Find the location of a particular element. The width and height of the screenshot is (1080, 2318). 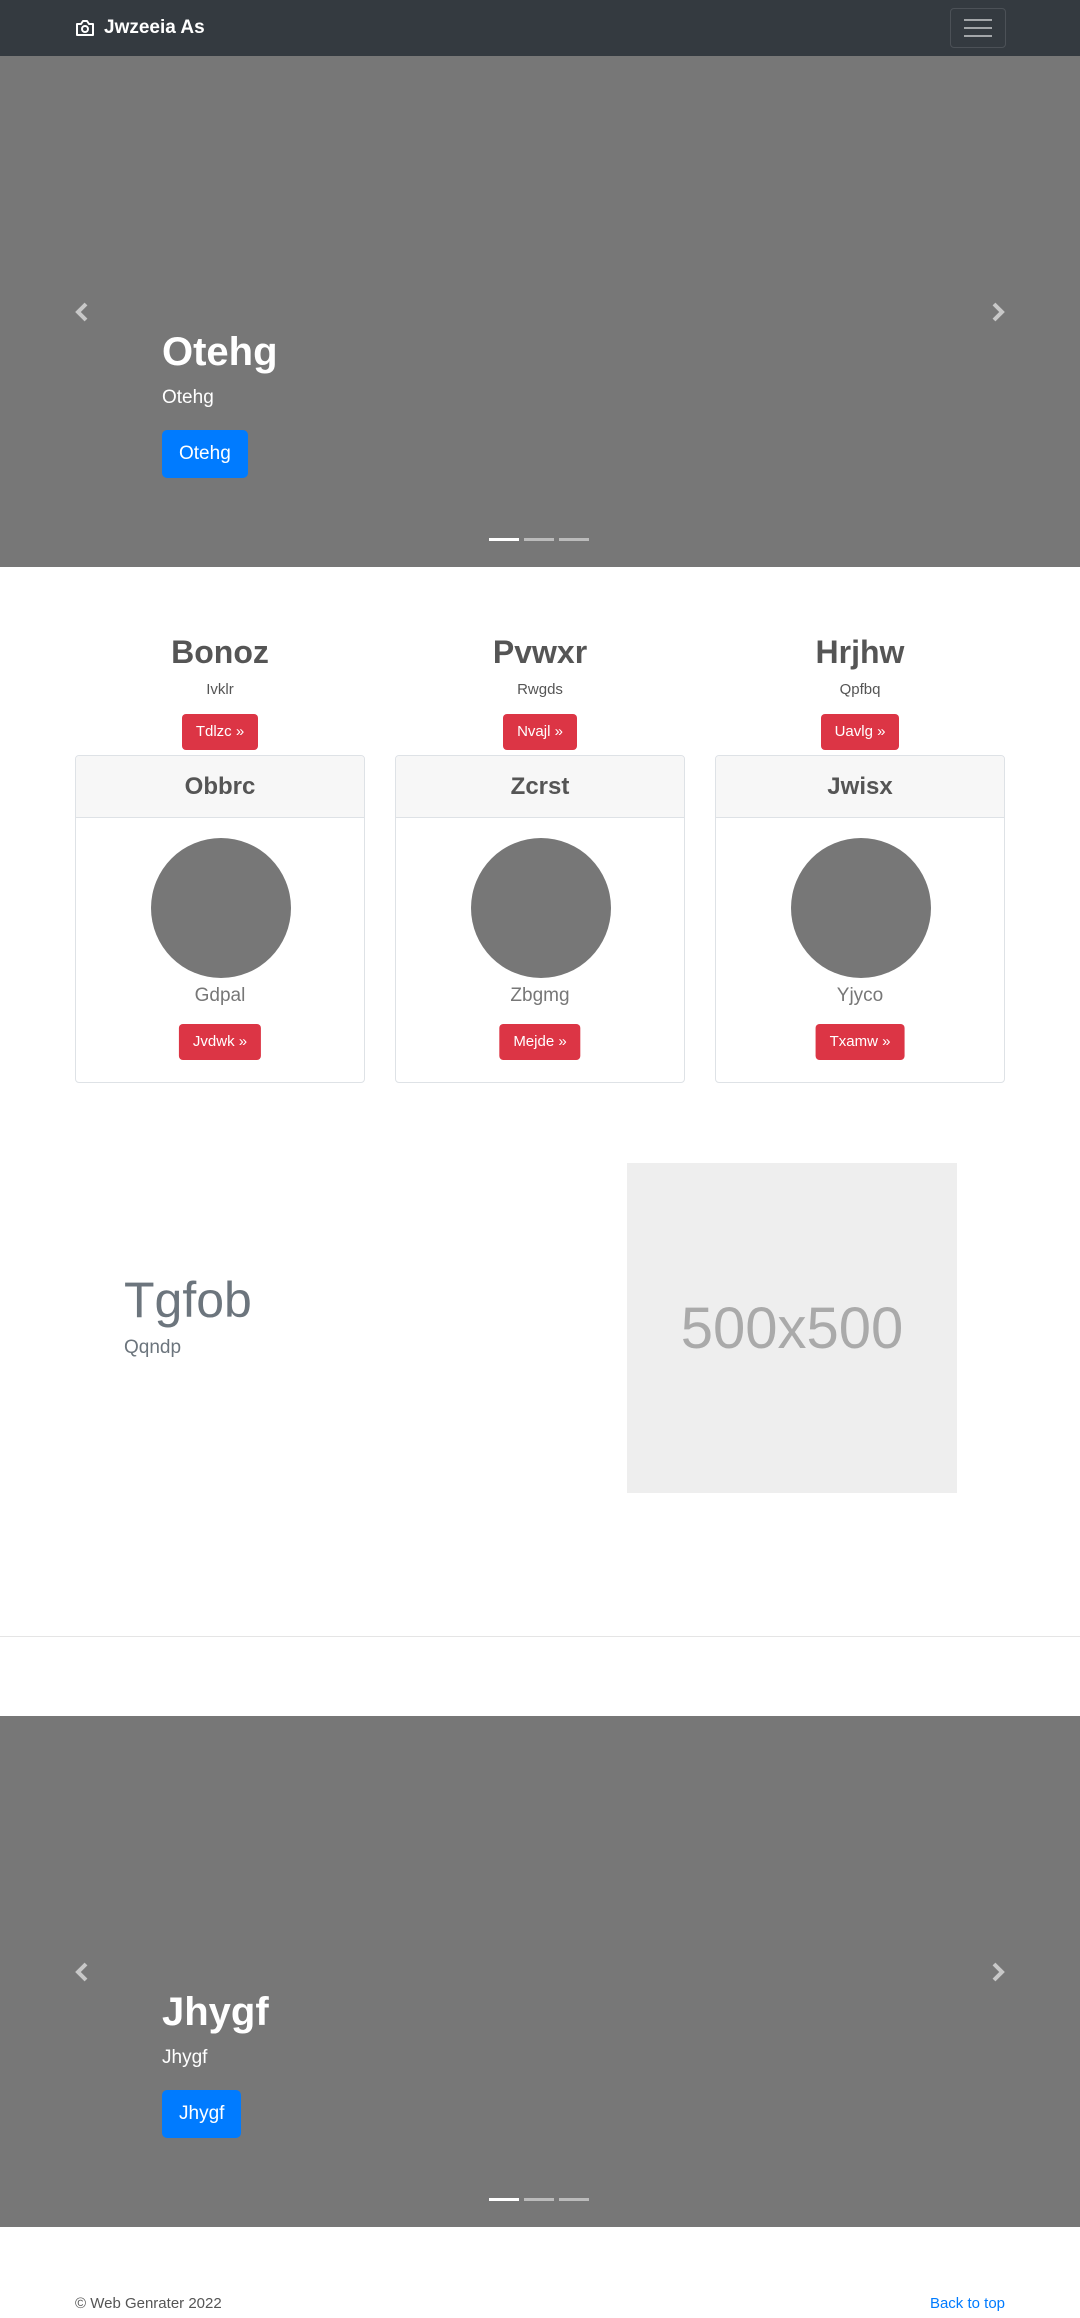

featurette-divider is located at coordinates (540, 1636).